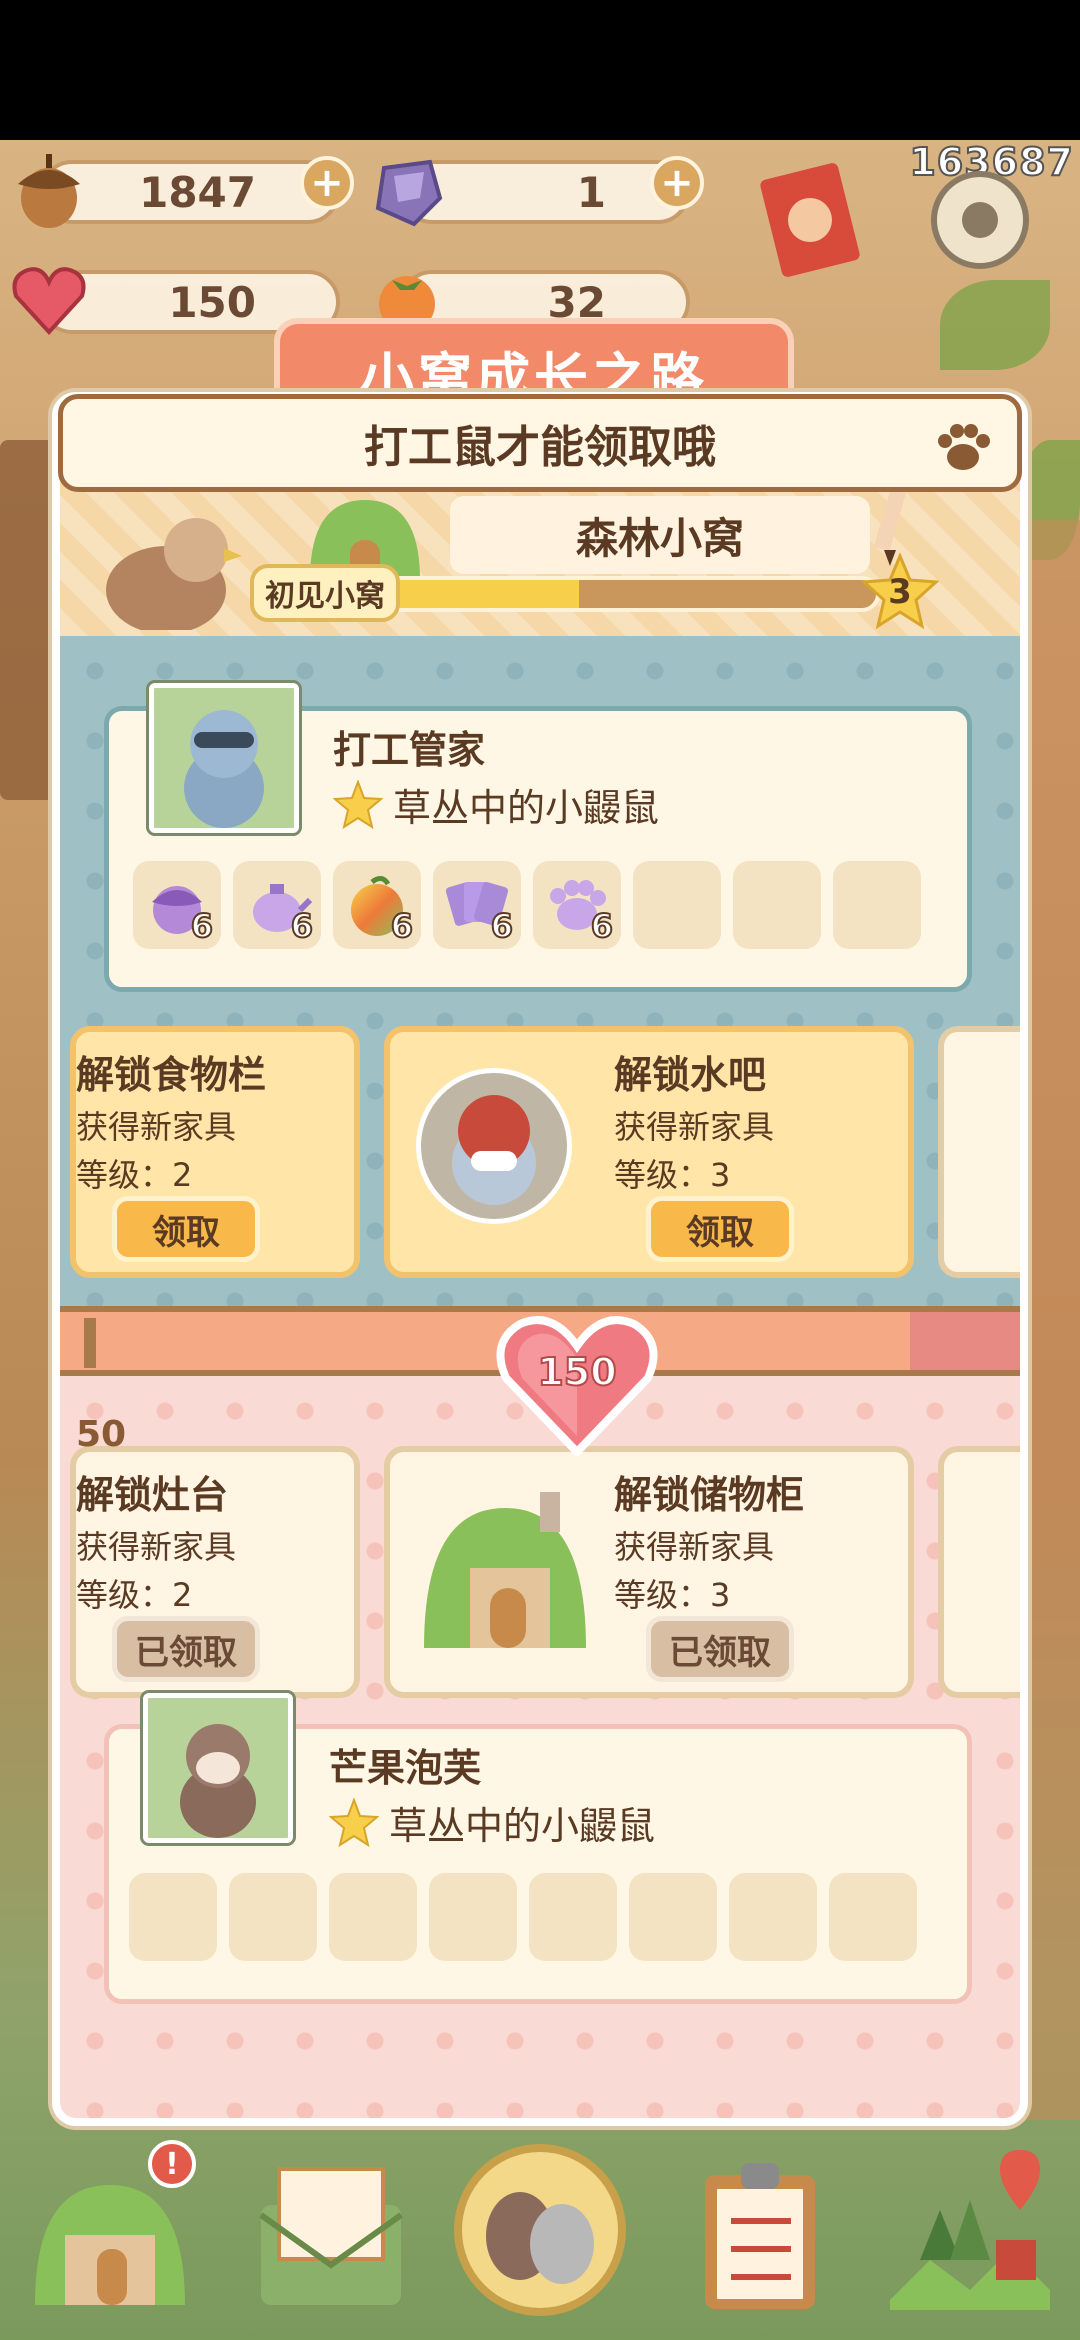 The height and width of the screenshot is (2340, 1080). What do you see at coordinates (405, 1768) in the screenshot?
I see `character-name: 芒果泡芙` at bounding box center [405, 1768].